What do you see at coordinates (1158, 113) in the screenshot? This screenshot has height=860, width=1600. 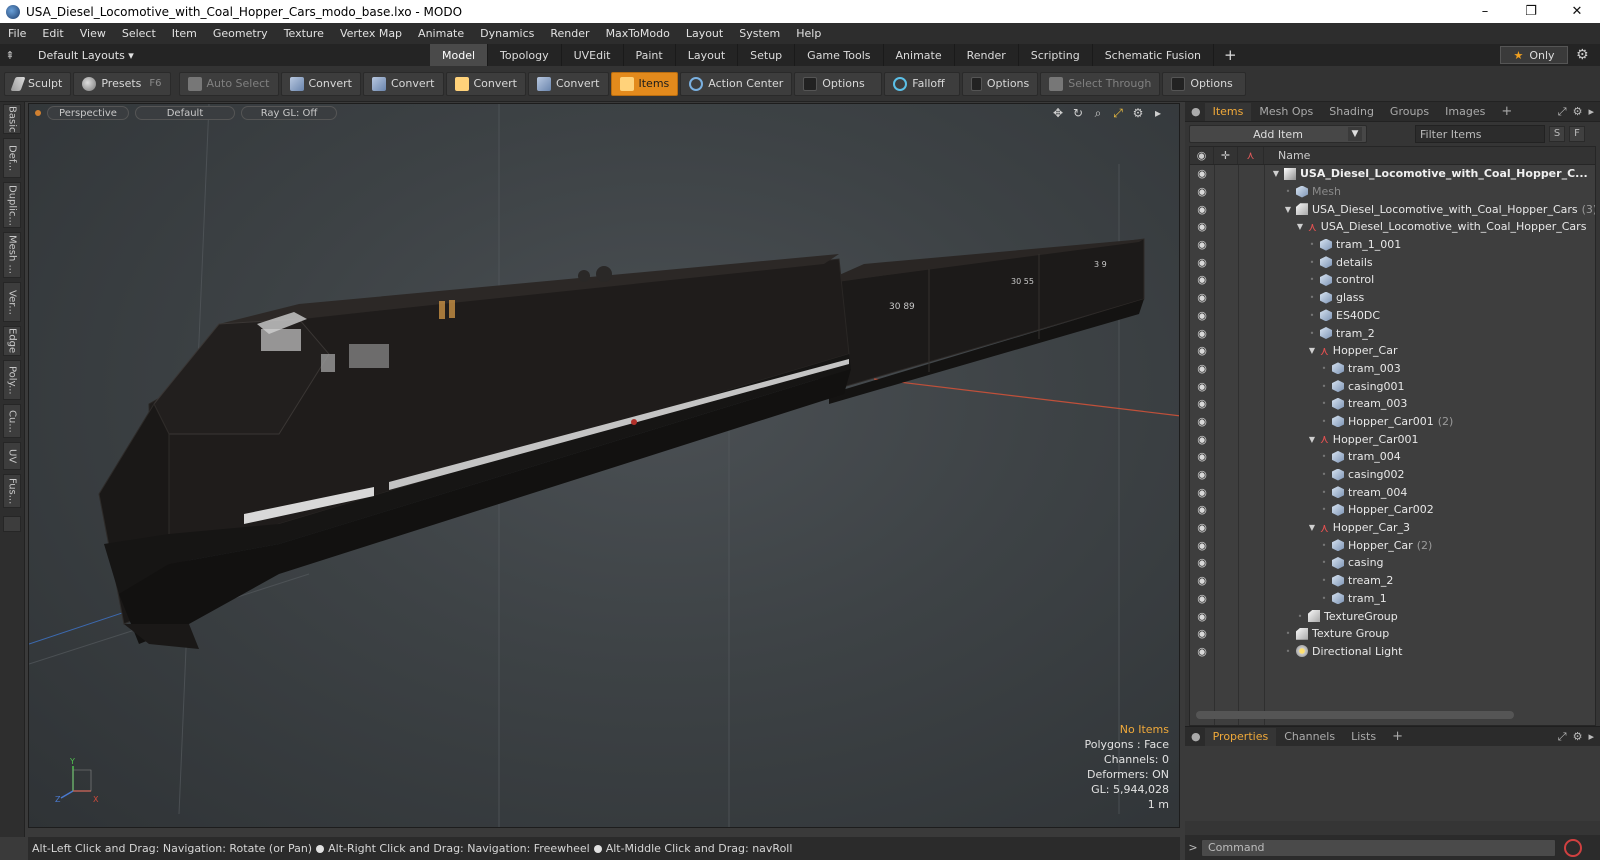 I see `viewport-menu-arrow-icon: ▸` at bounding box center [1158, 113].